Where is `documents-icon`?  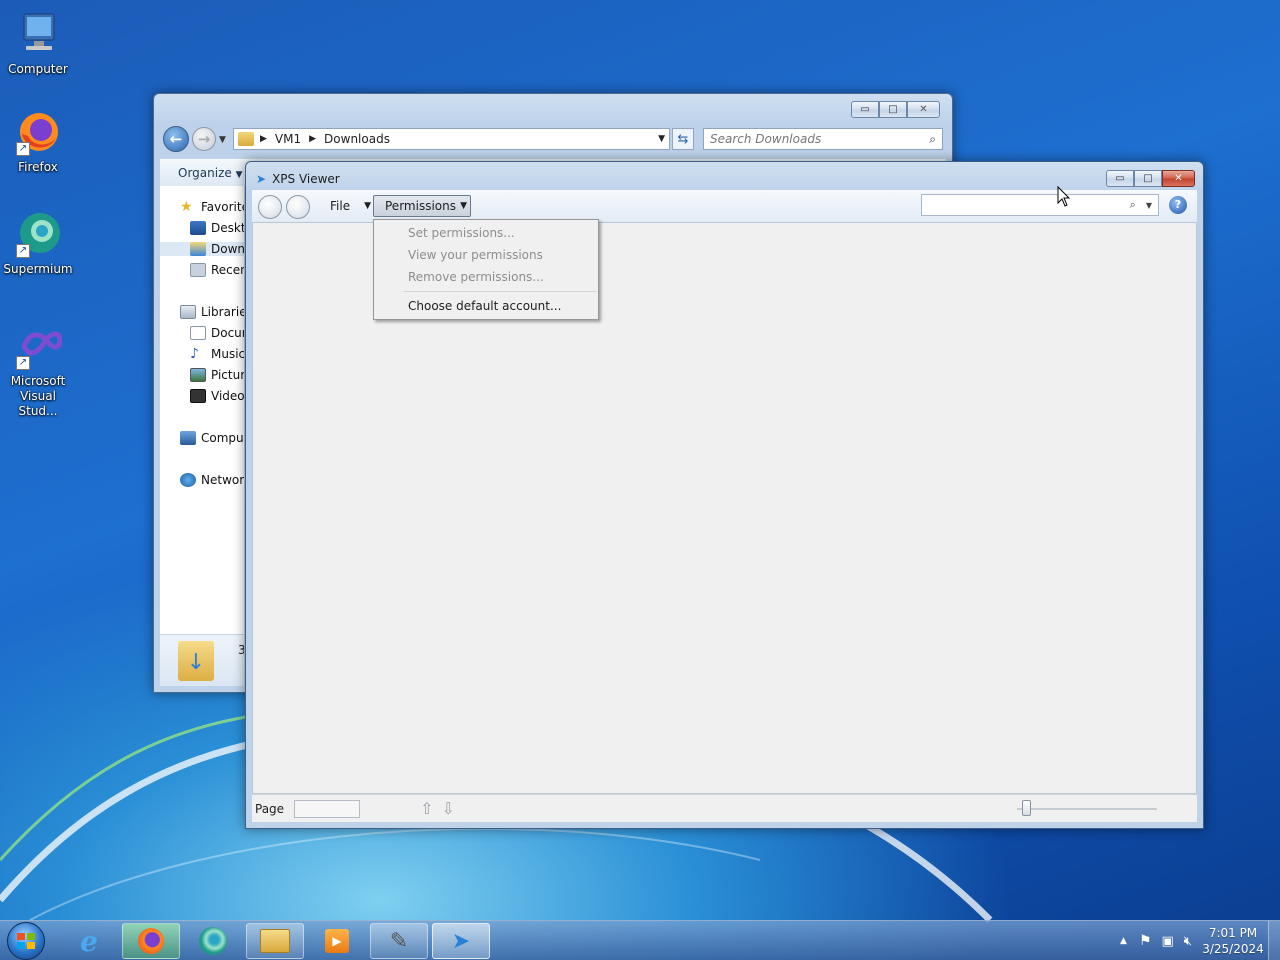
documents-icon is located at coordinates (198, 333).